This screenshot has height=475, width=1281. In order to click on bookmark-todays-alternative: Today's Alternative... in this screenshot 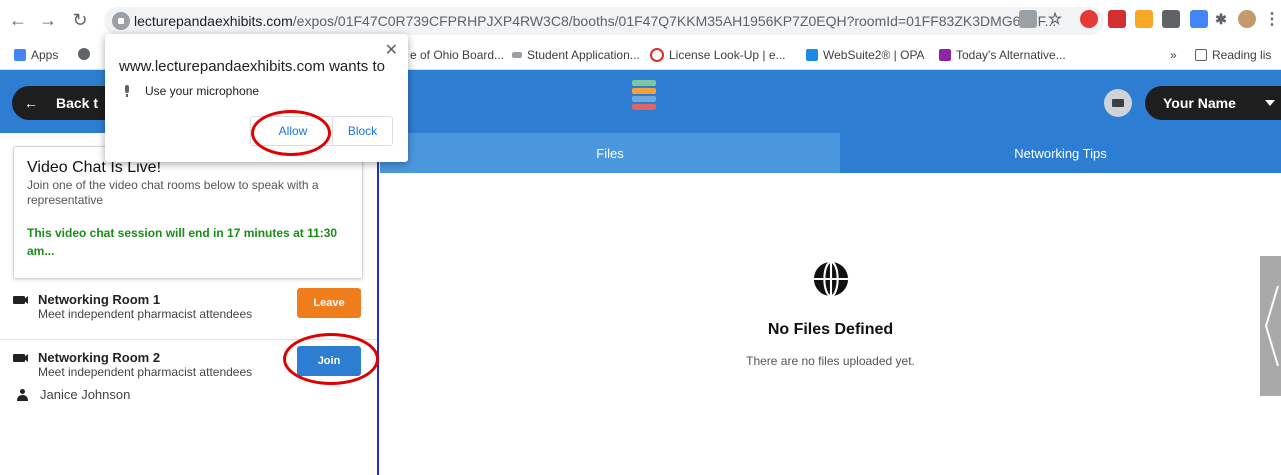, I will do `click(1002, 55)`.